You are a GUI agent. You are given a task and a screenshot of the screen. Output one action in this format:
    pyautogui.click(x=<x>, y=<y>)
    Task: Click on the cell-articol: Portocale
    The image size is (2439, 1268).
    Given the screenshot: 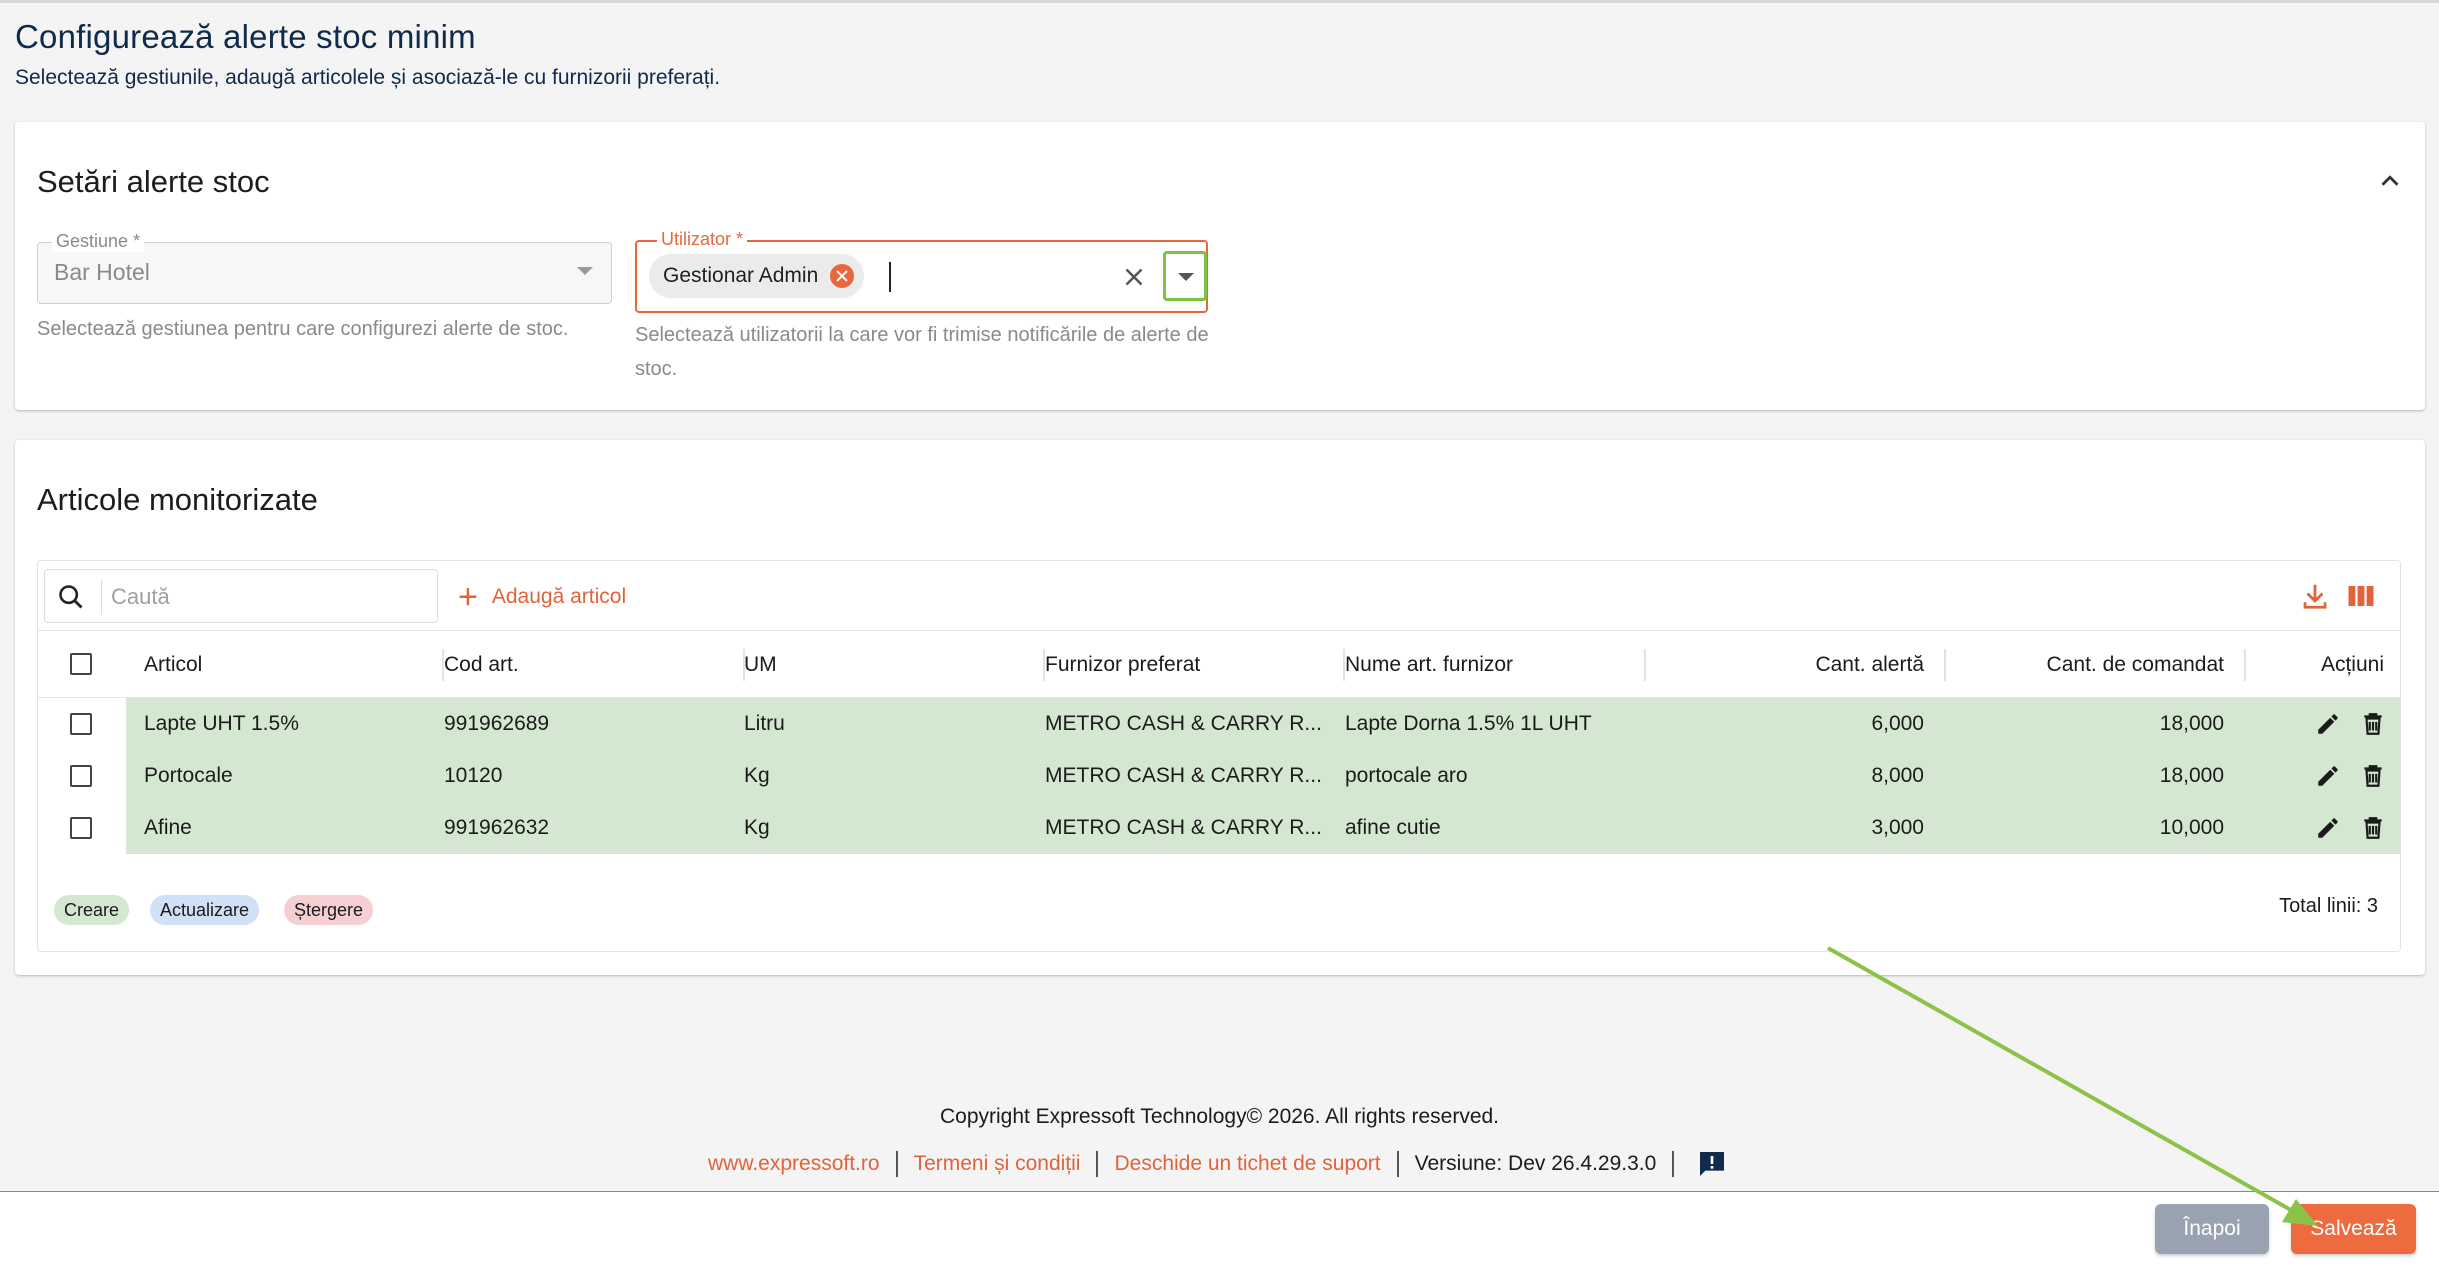 What is the action you would take?
    pyautogui.click(x=188, y=775)
    